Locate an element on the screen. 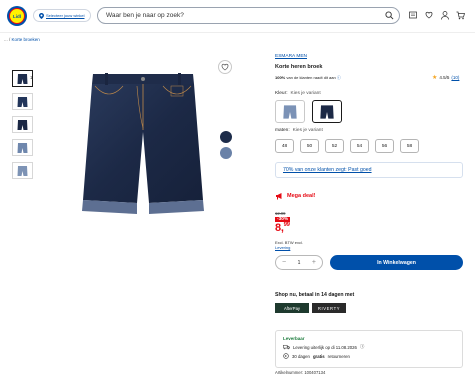  return-label: retourneren is located at coordinates (338, 356).